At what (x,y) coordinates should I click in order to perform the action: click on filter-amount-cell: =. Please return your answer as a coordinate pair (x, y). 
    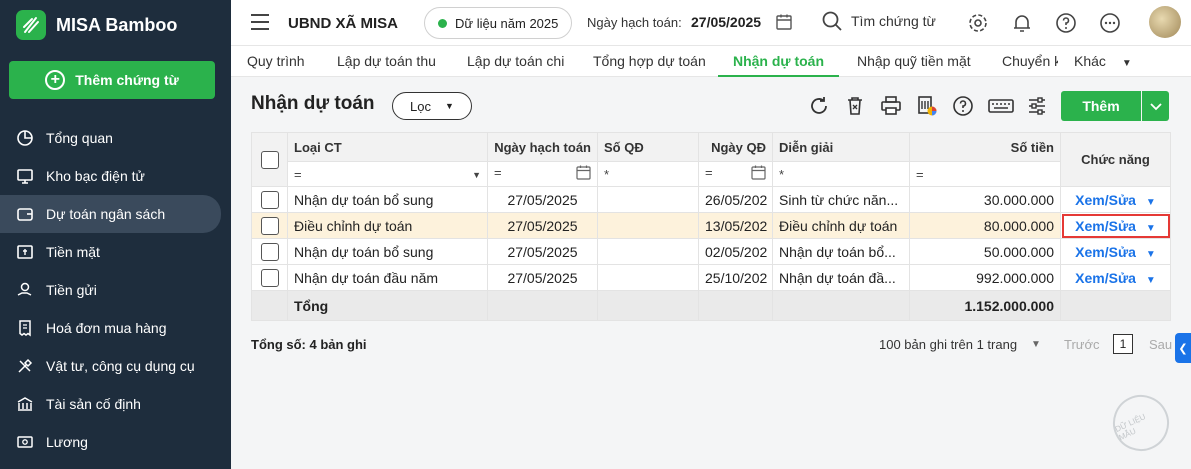
    Looking at the image, I should click on (985, 174).